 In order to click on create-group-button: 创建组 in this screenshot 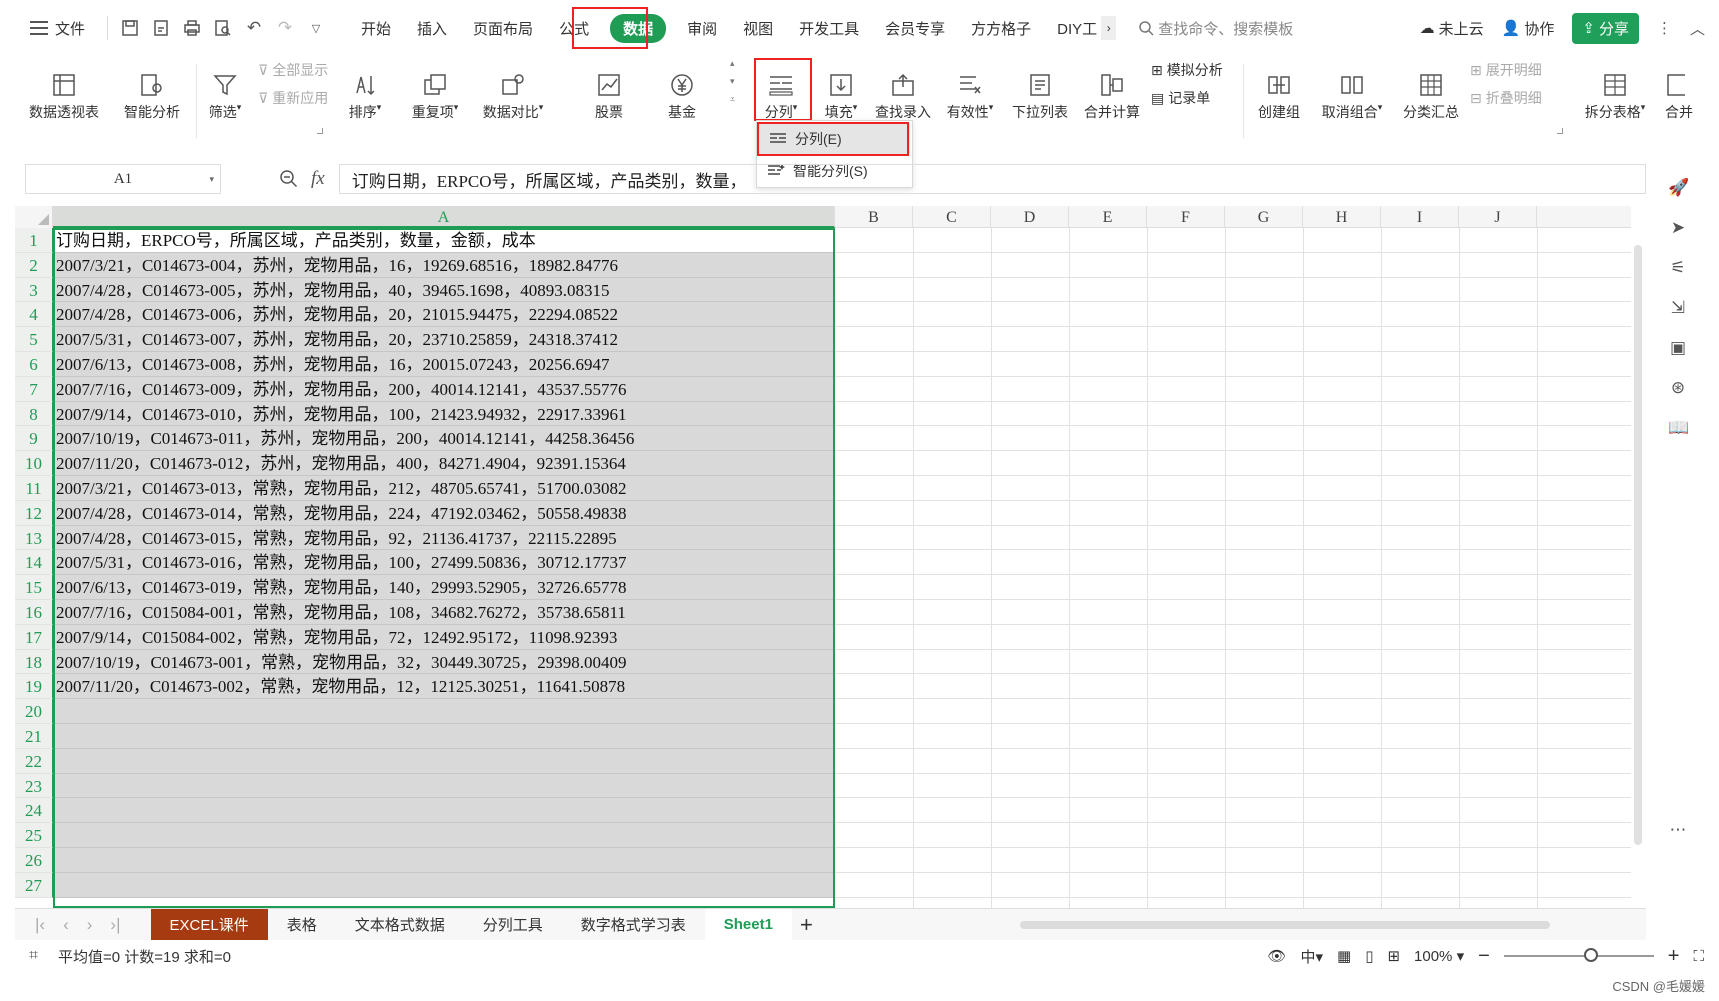, I will do `click(1279, 89)`.